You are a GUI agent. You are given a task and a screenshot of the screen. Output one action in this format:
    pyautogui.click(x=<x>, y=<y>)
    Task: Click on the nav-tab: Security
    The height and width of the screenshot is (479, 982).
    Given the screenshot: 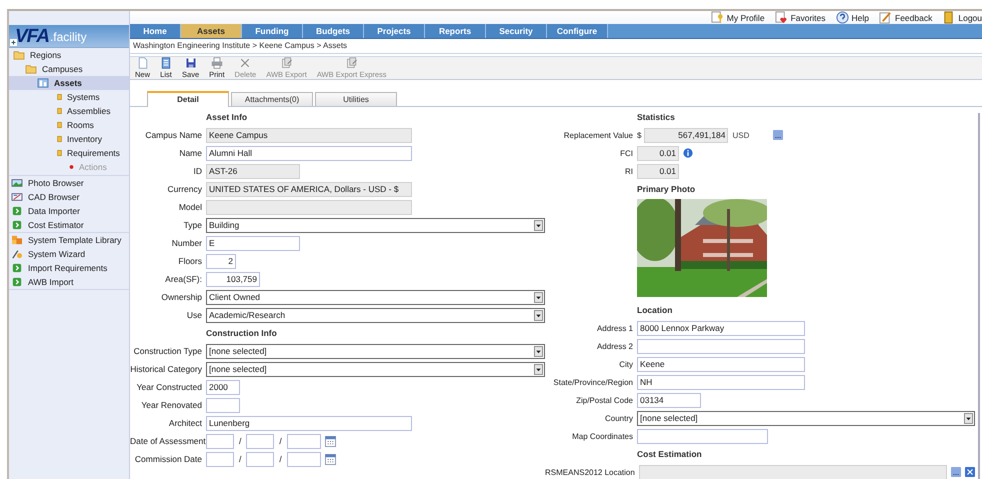 What is the action you would take?
    pyautogui.click(x=516, y=31)
    